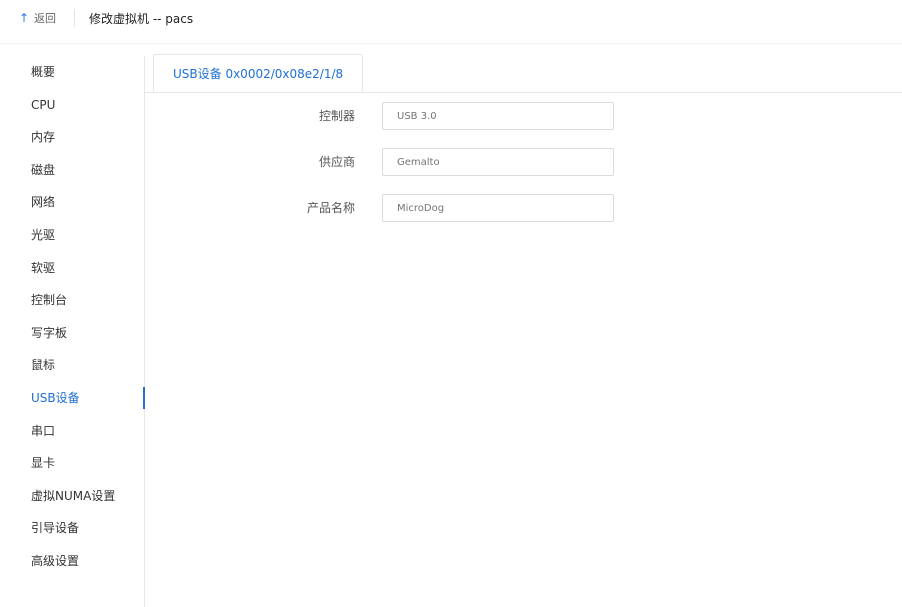 The width and height of the screenshot is (902, 607). I want to click on sidebar-item-usb: USB设备, so click(72, 398).